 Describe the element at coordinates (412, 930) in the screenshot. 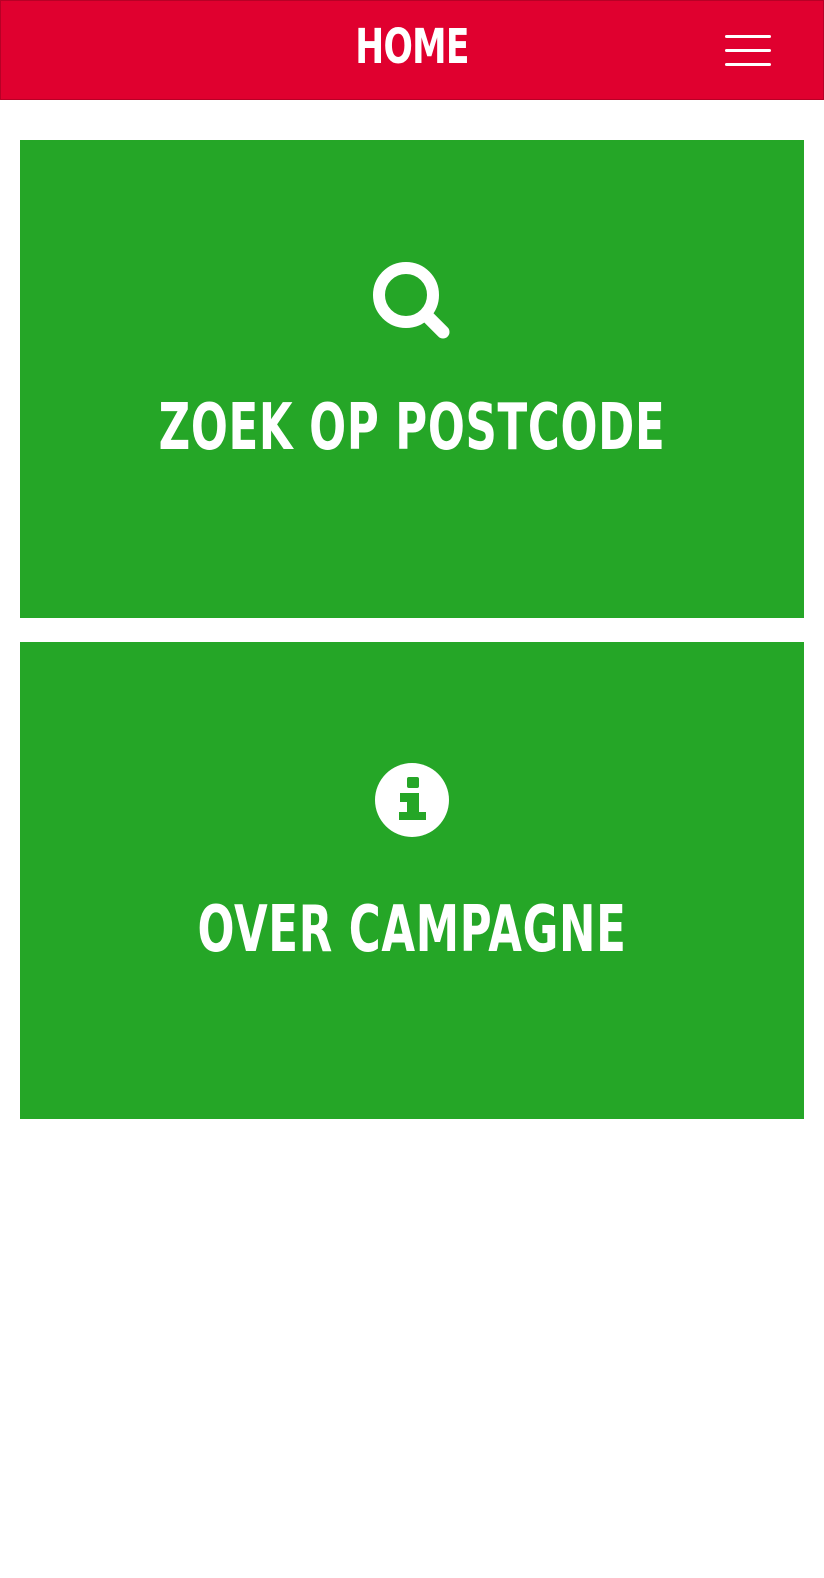

I see `about-campaign-label: OVER CAMPAGNE` at that location.